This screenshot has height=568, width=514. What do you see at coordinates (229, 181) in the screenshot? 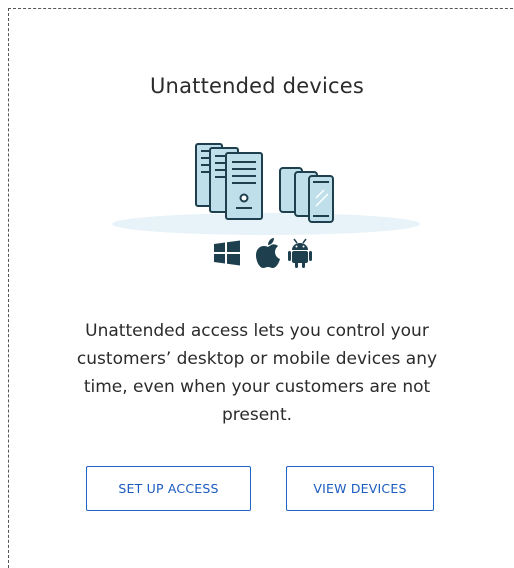
I see `server-stack-icon` at bounding box center [229, 181].